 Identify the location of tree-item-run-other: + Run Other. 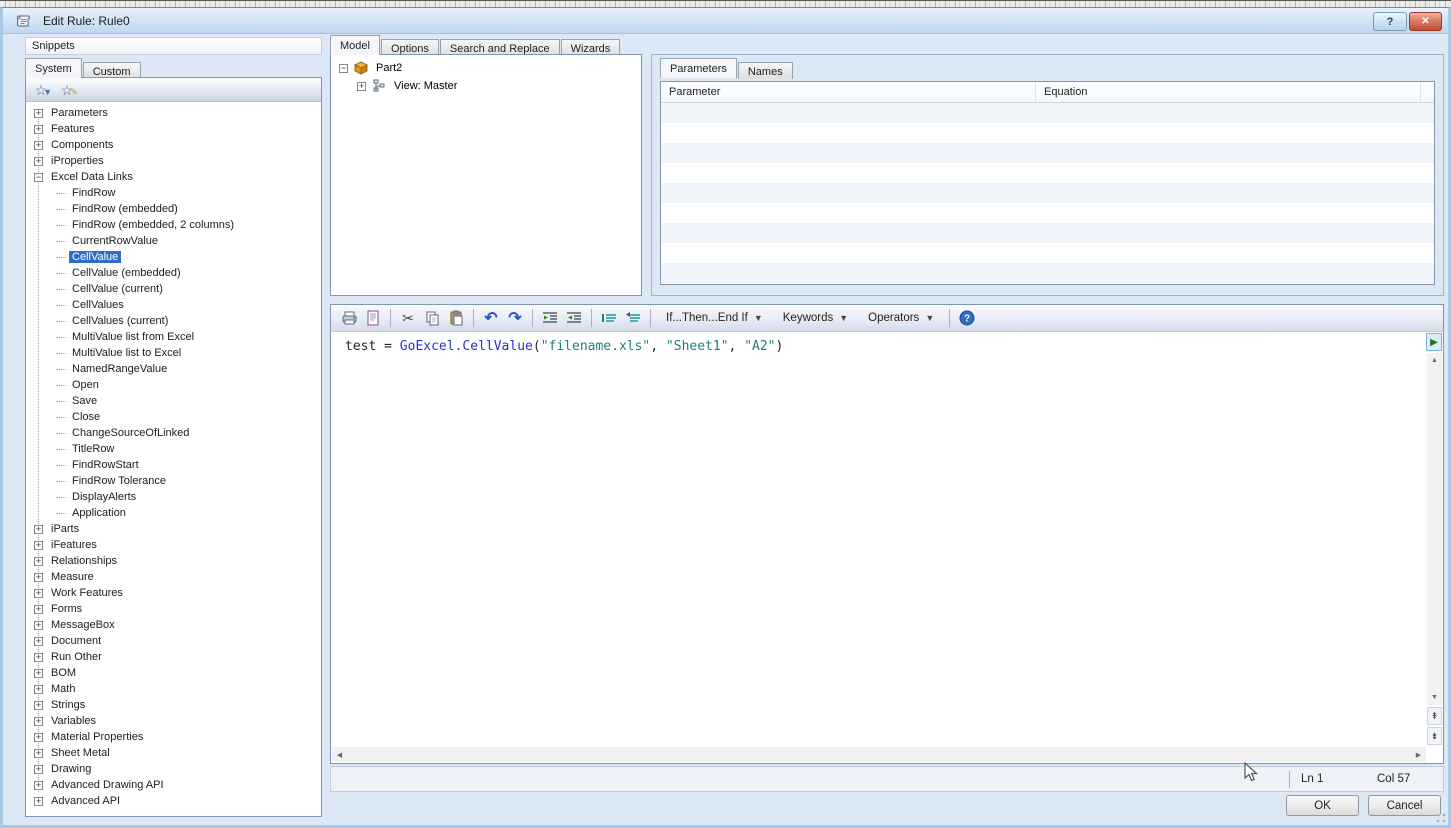
(173, 657).